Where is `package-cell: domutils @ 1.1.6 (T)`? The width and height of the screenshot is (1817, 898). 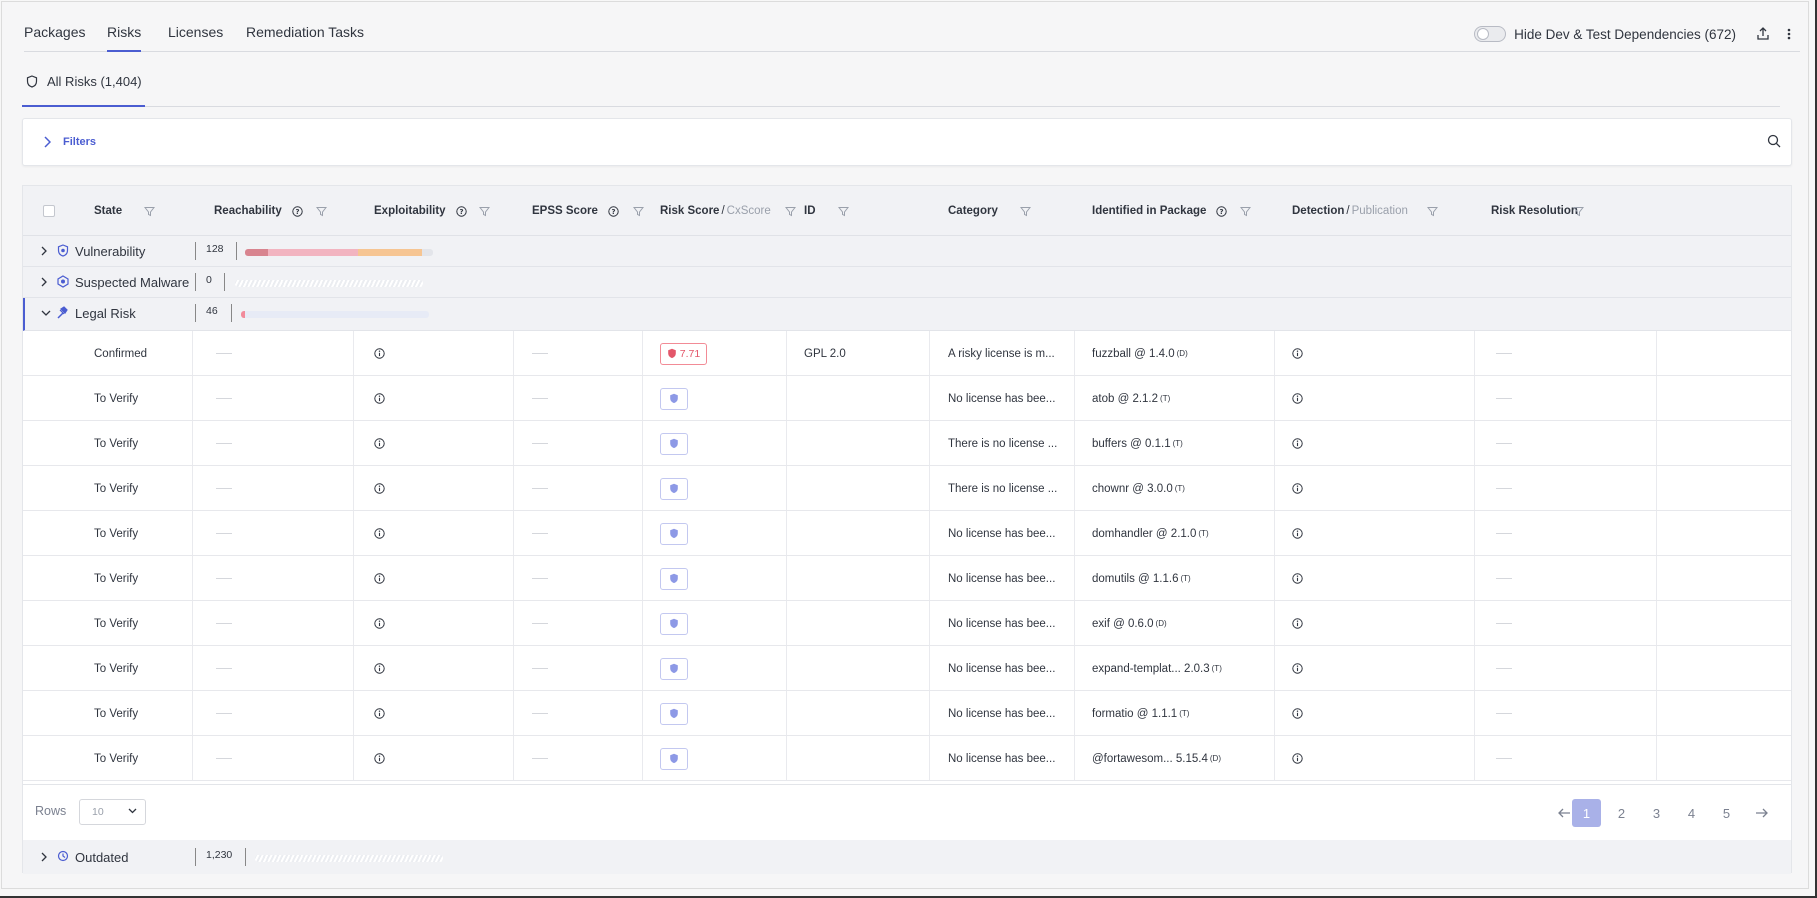
package-cell: domutils @ 1.1.6 (T) is located at coordinates (1141, 578).